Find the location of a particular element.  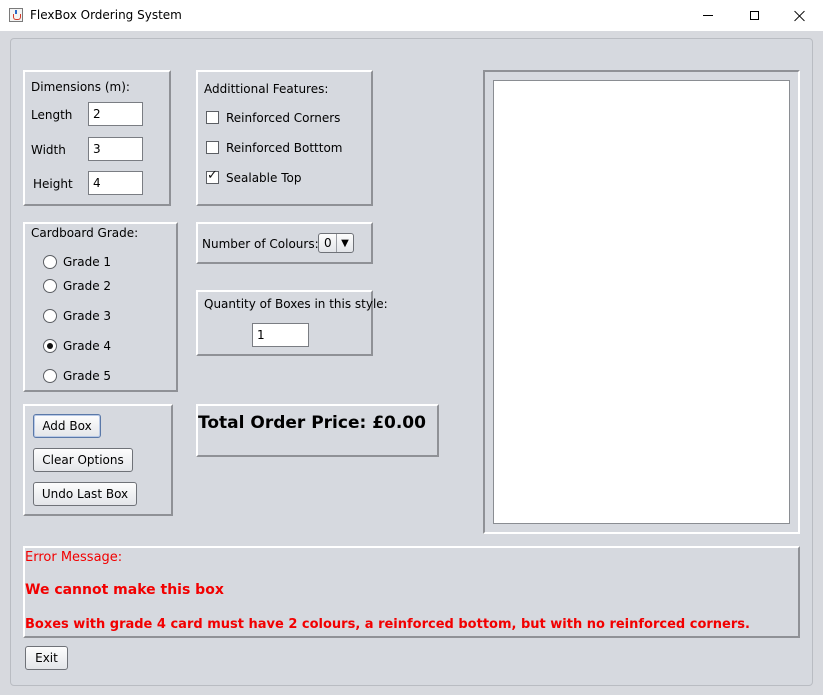

close-button is located at coordinates (800, 15).